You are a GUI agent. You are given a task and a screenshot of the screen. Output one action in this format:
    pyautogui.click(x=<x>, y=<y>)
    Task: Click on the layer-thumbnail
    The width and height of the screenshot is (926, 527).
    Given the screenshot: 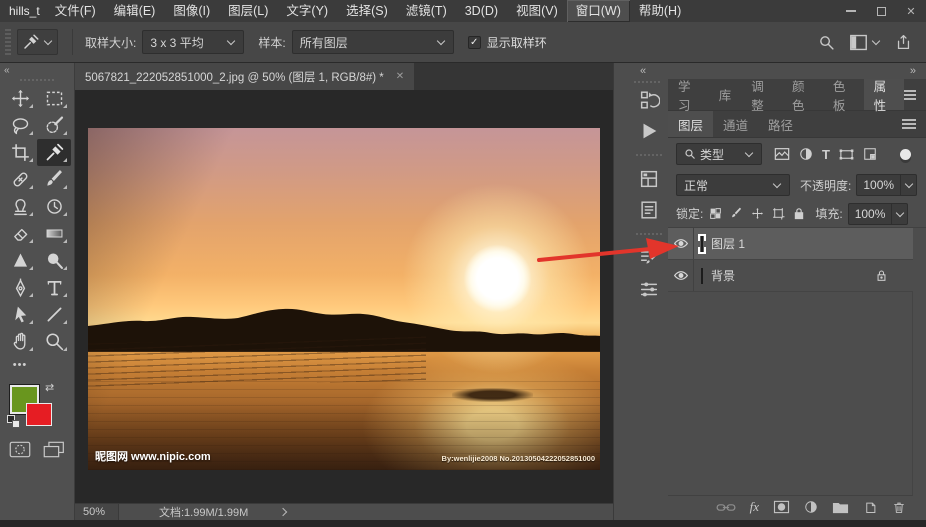 What is the action you would take?
    pyautogui.click(x=702, y=275)
    